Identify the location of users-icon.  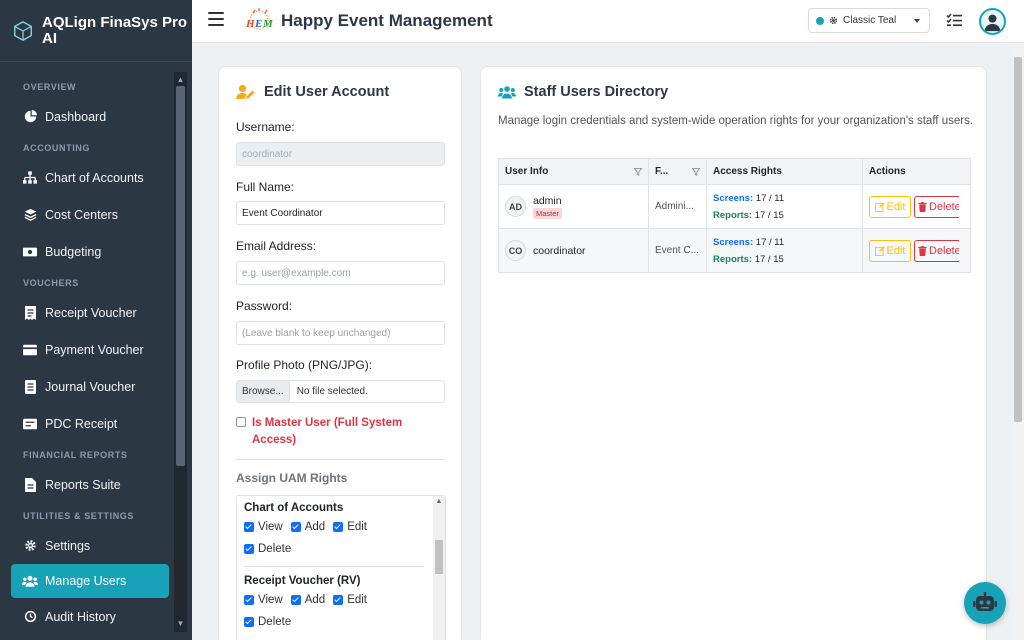
(30, 581).